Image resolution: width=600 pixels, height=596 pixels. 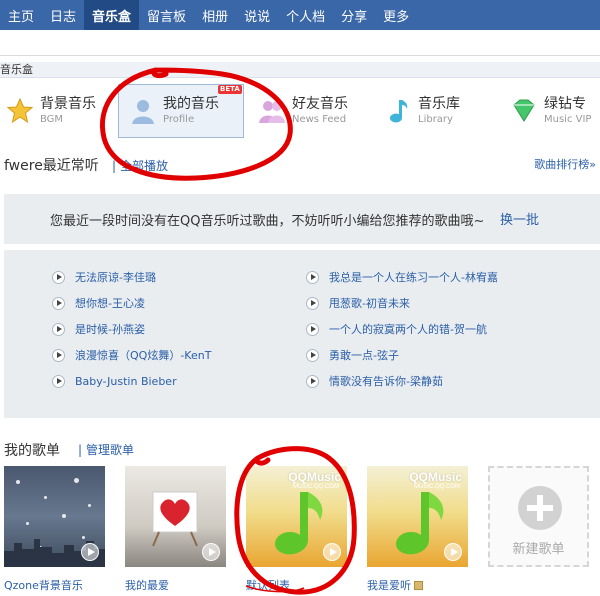 What do you see at coordinates (230, 89) in the screenshot?
I see `beta-badge: BETA` at bounding box center [230, 89].